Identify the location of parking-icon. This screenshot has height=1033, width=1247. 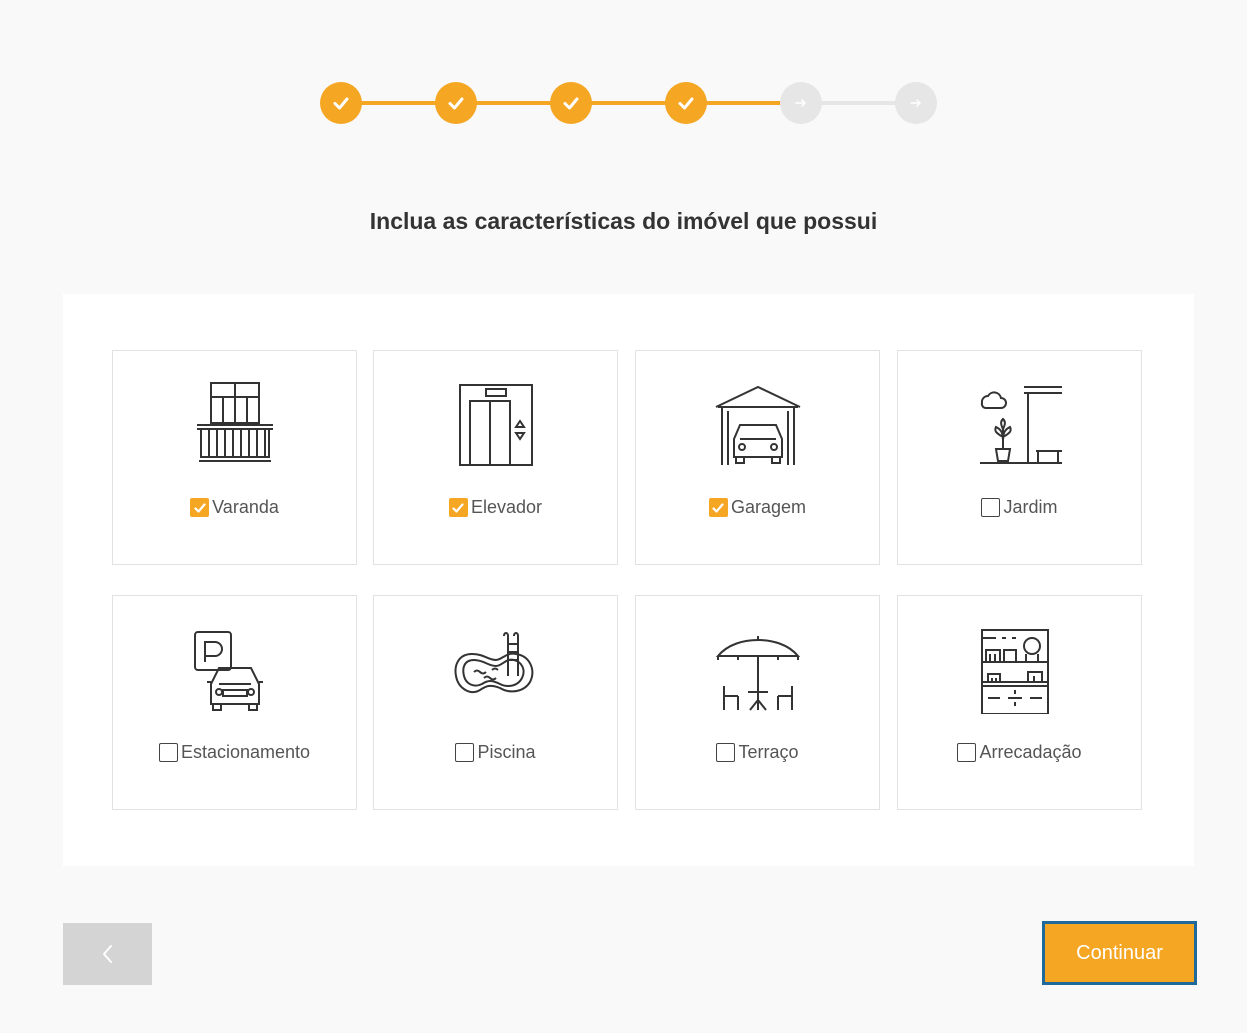
(228, 671).